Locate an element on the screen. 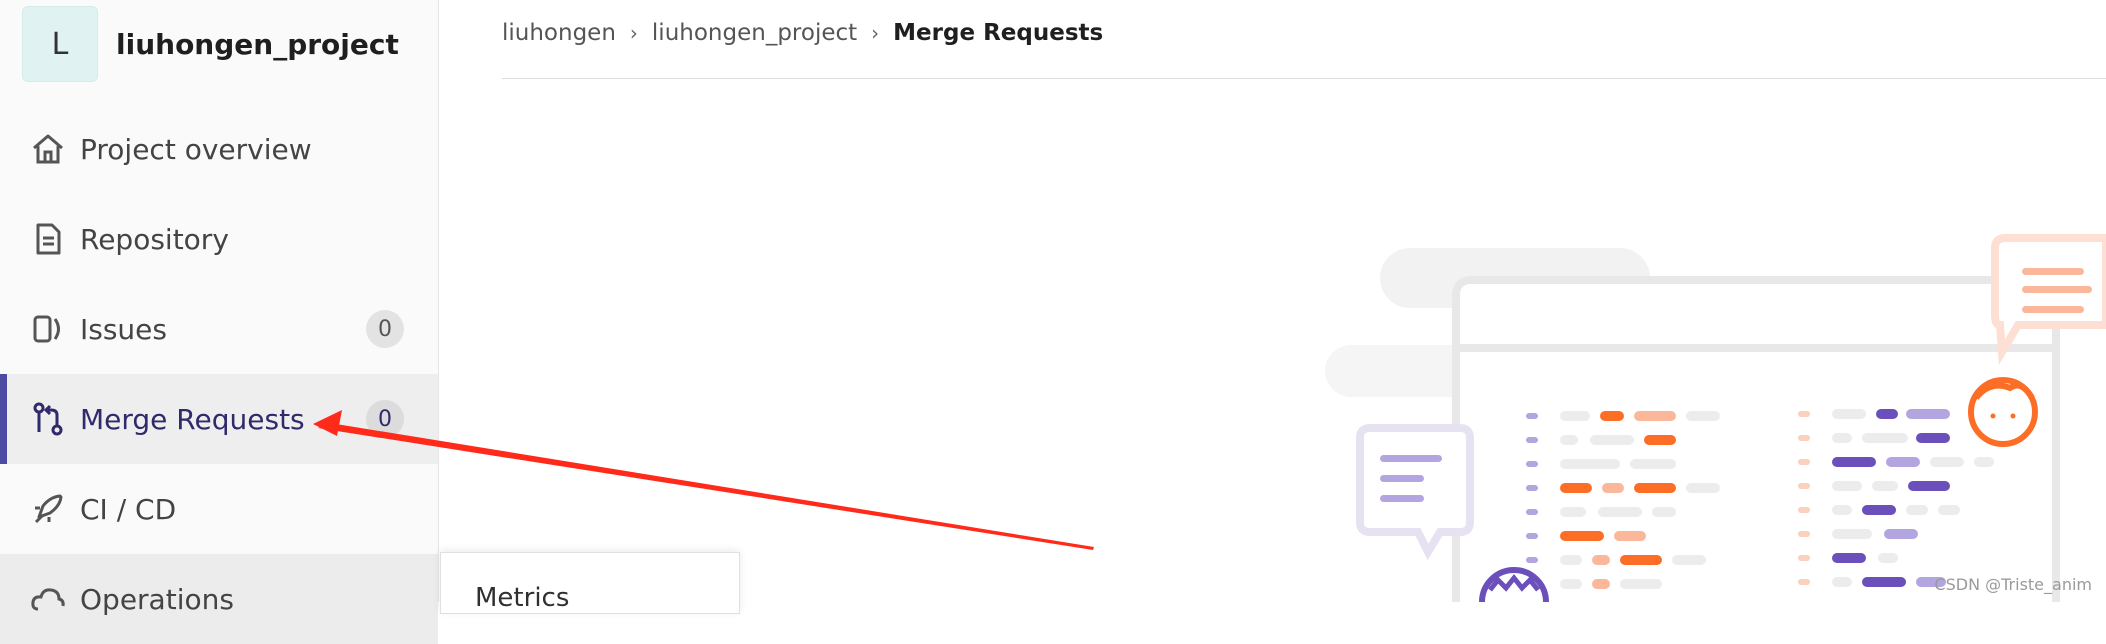 This screenshot has height=644, width=2106. issues-icon is located at coordinates (46, 329).